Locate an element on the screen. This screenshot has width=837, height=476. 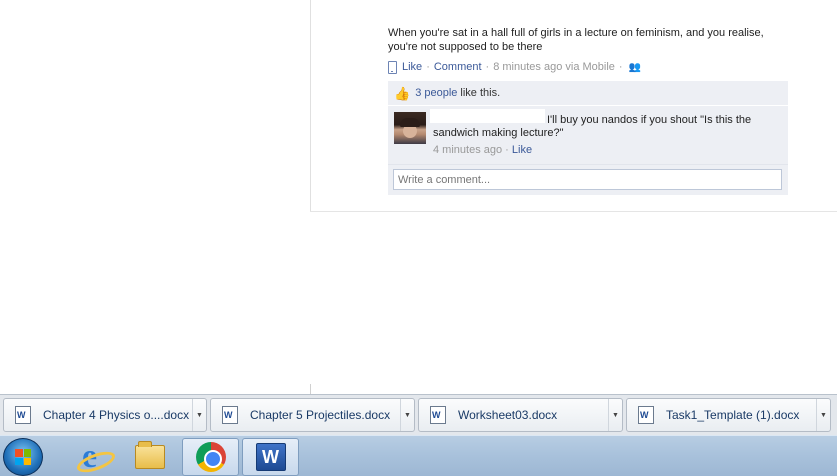
file-explorer-icon is located at coordinates (149, 455).